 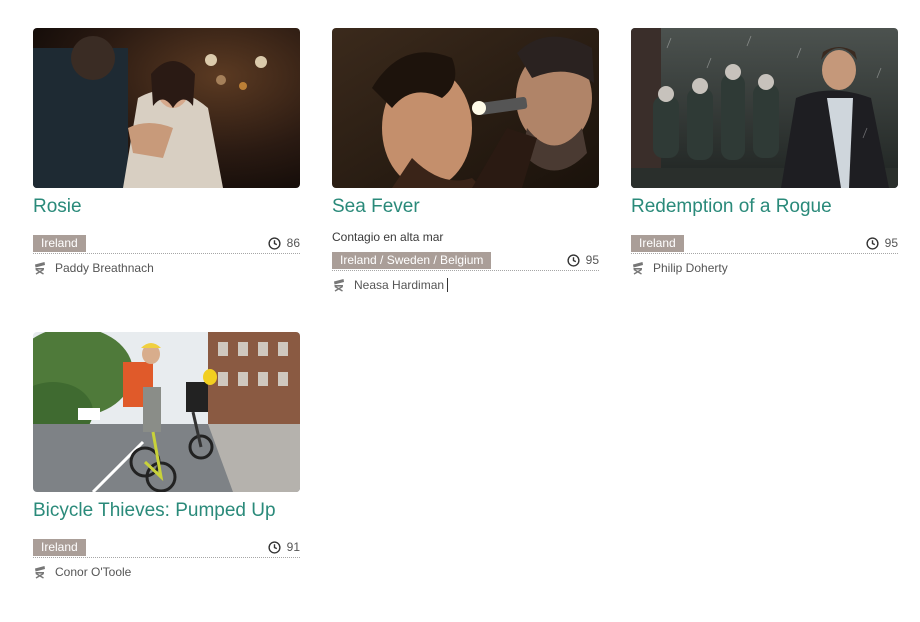 I want to click on film-director: Philip Doherty, so click(x=764, y=268).